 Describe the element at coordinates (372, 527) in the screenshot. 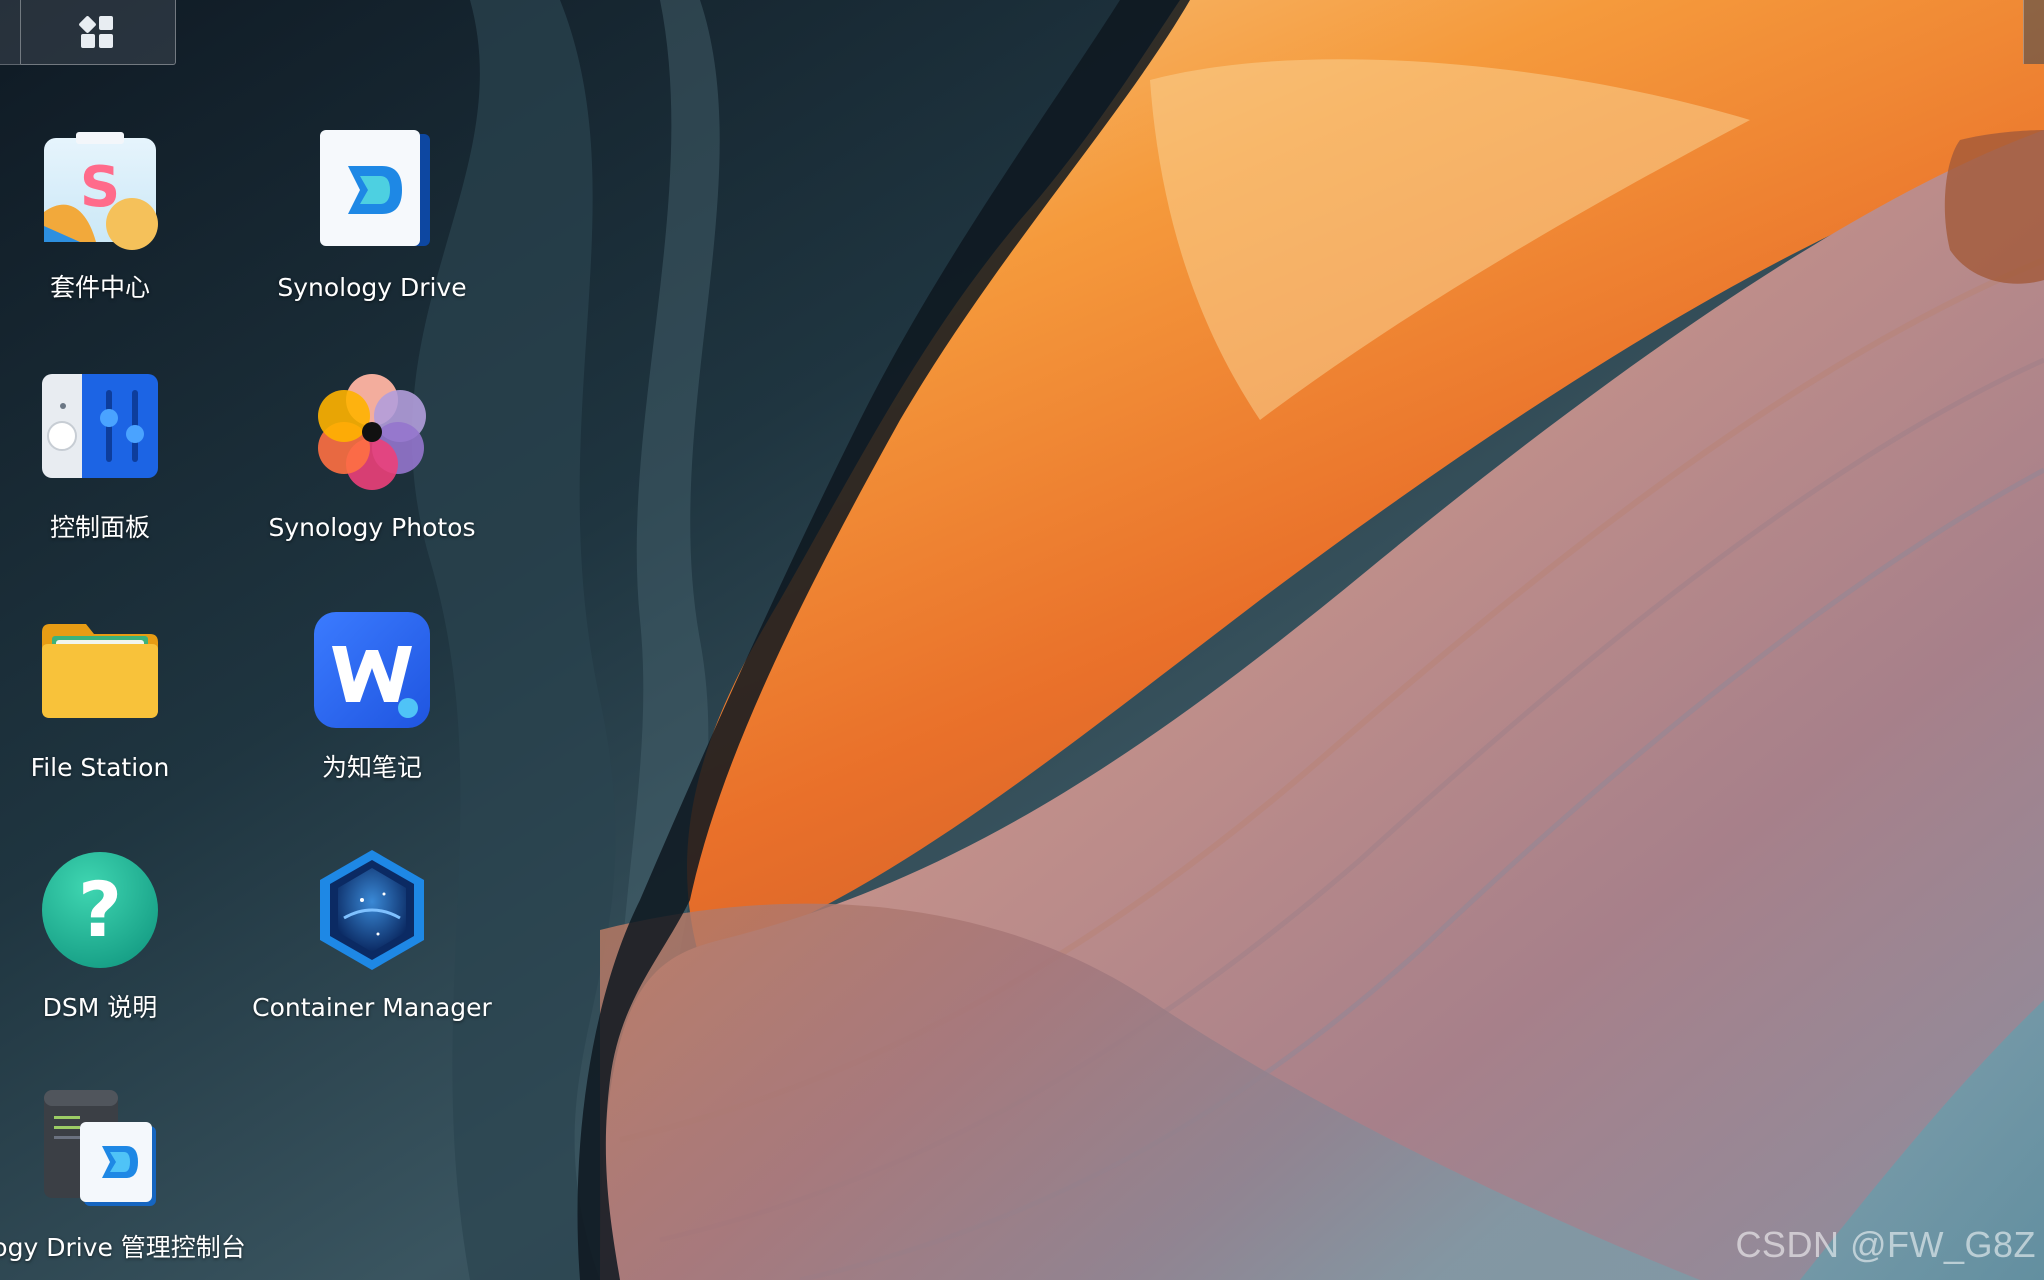

I see `shortcut-label: Synology Photos` at that location.